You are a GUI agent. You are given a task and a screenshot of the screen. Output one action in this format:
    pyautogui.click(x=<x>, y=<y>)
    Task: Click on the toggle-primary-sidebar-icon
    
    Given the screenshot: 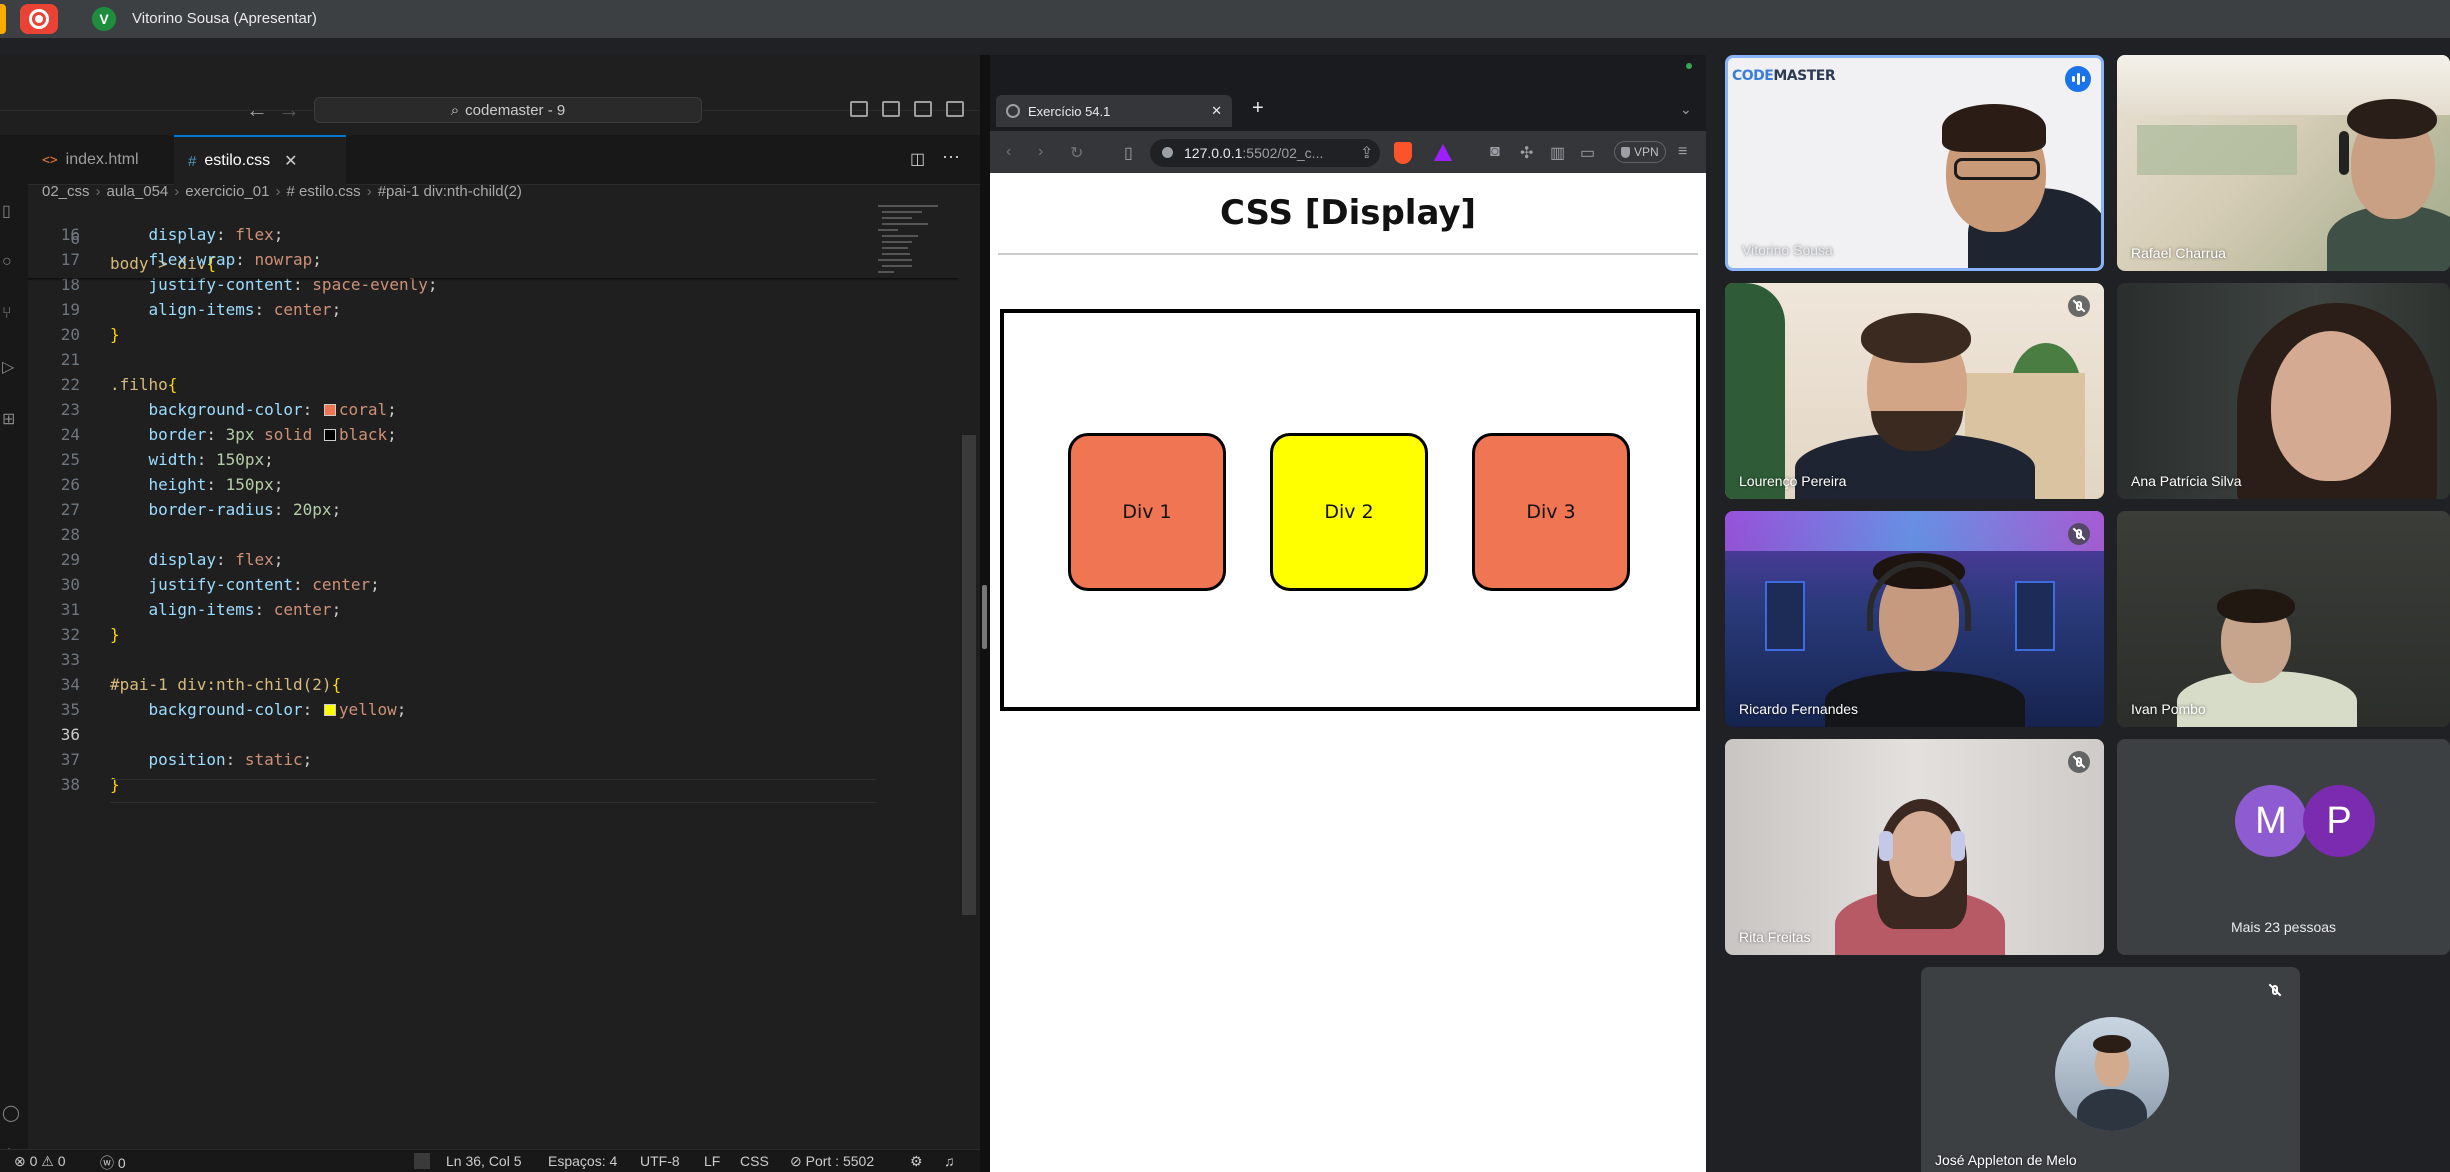 What is the action you would take?
    pyautogui.click(x=859, y=109)
    